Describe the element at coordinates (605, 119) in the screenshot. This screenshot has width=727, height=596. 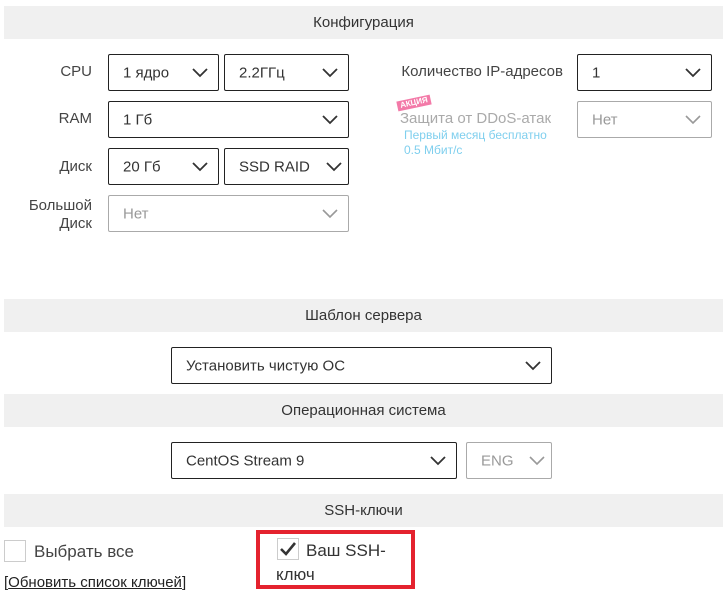
I see `ddos-protection-value: Нет` at that location.